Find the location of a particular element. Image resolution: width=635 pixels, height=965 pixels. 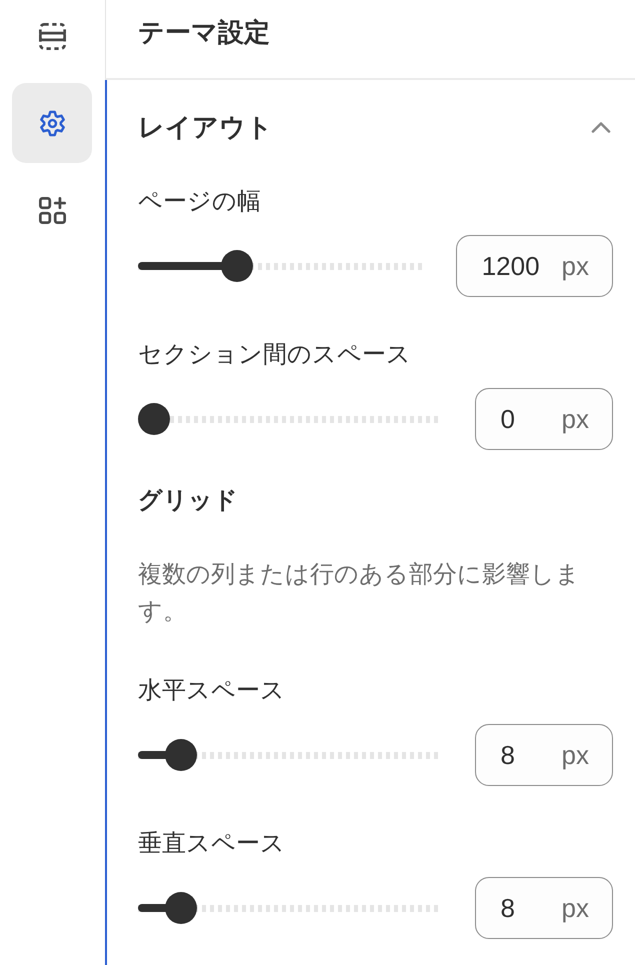

number-field: 1200 px is located at coordinates (534, 266).